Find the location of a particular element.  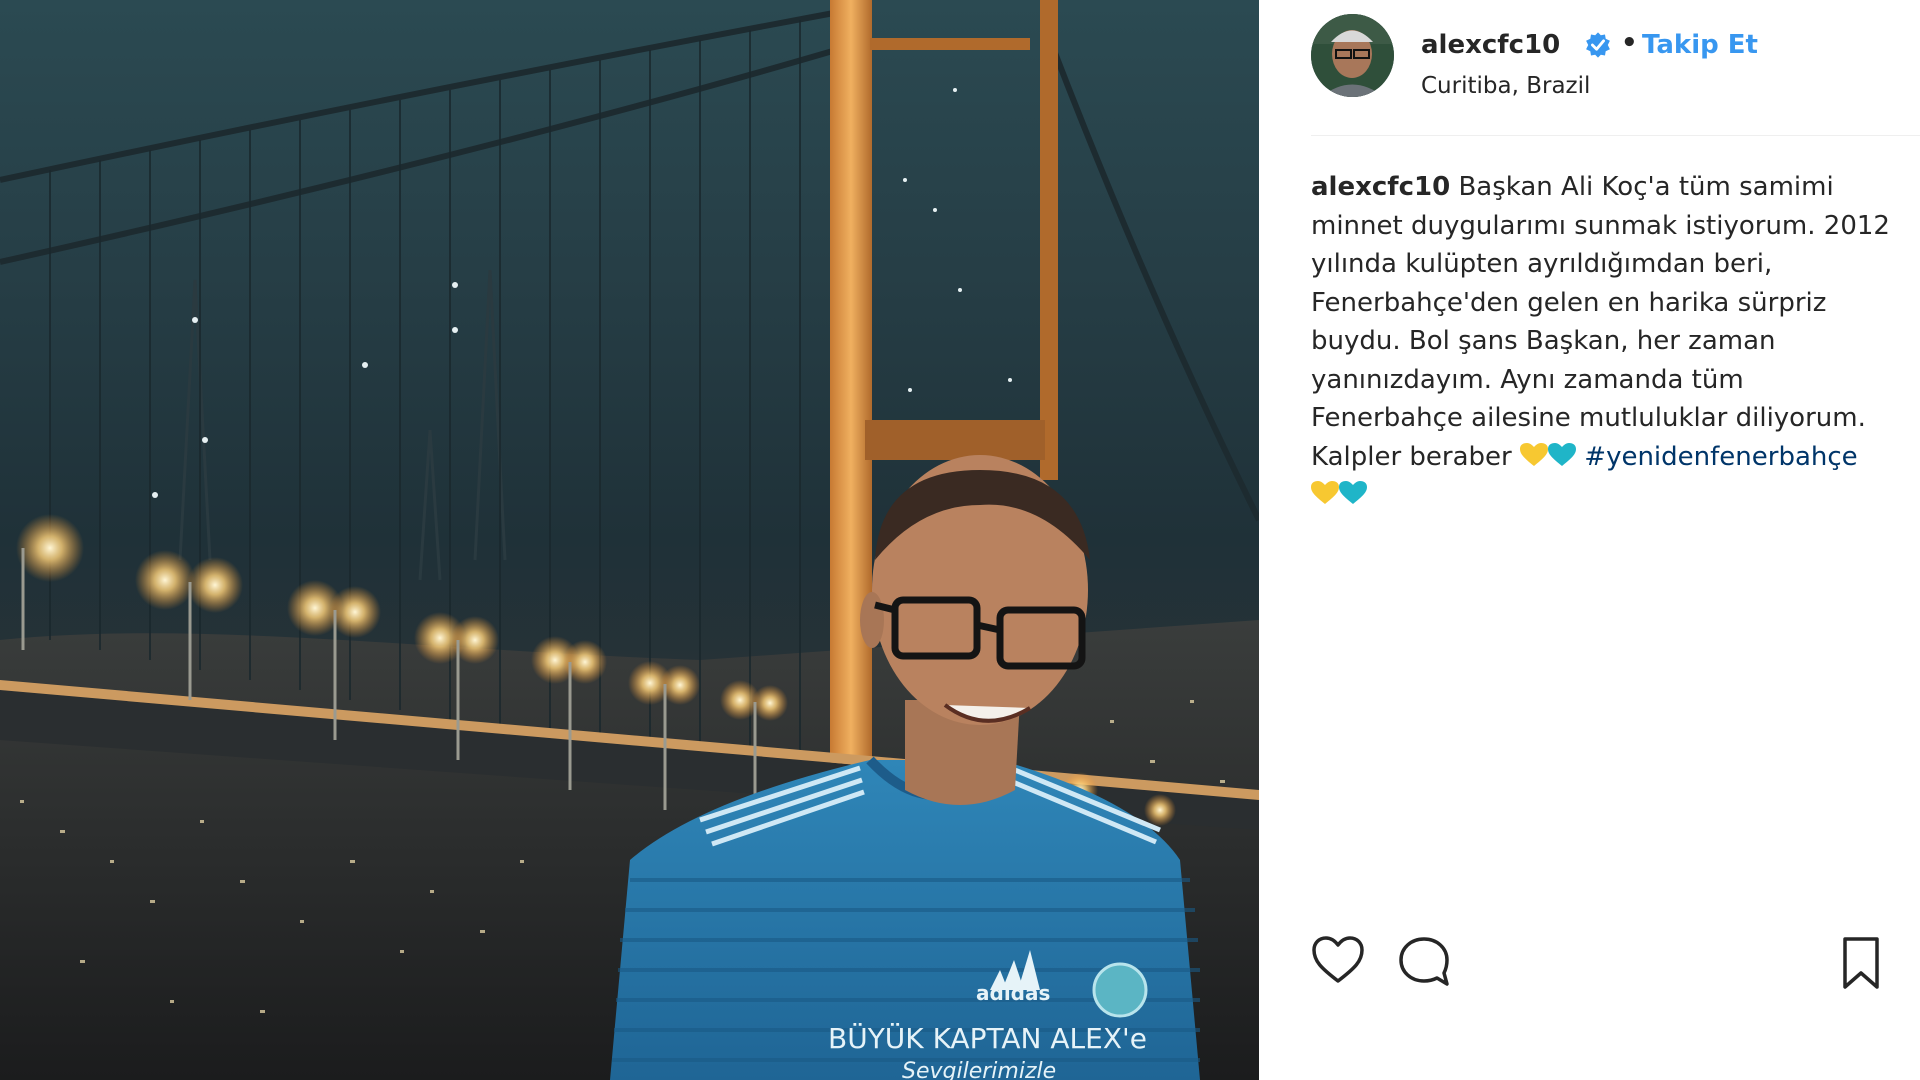

jersey-brand: adidas is located at coordinates (1013, 993).